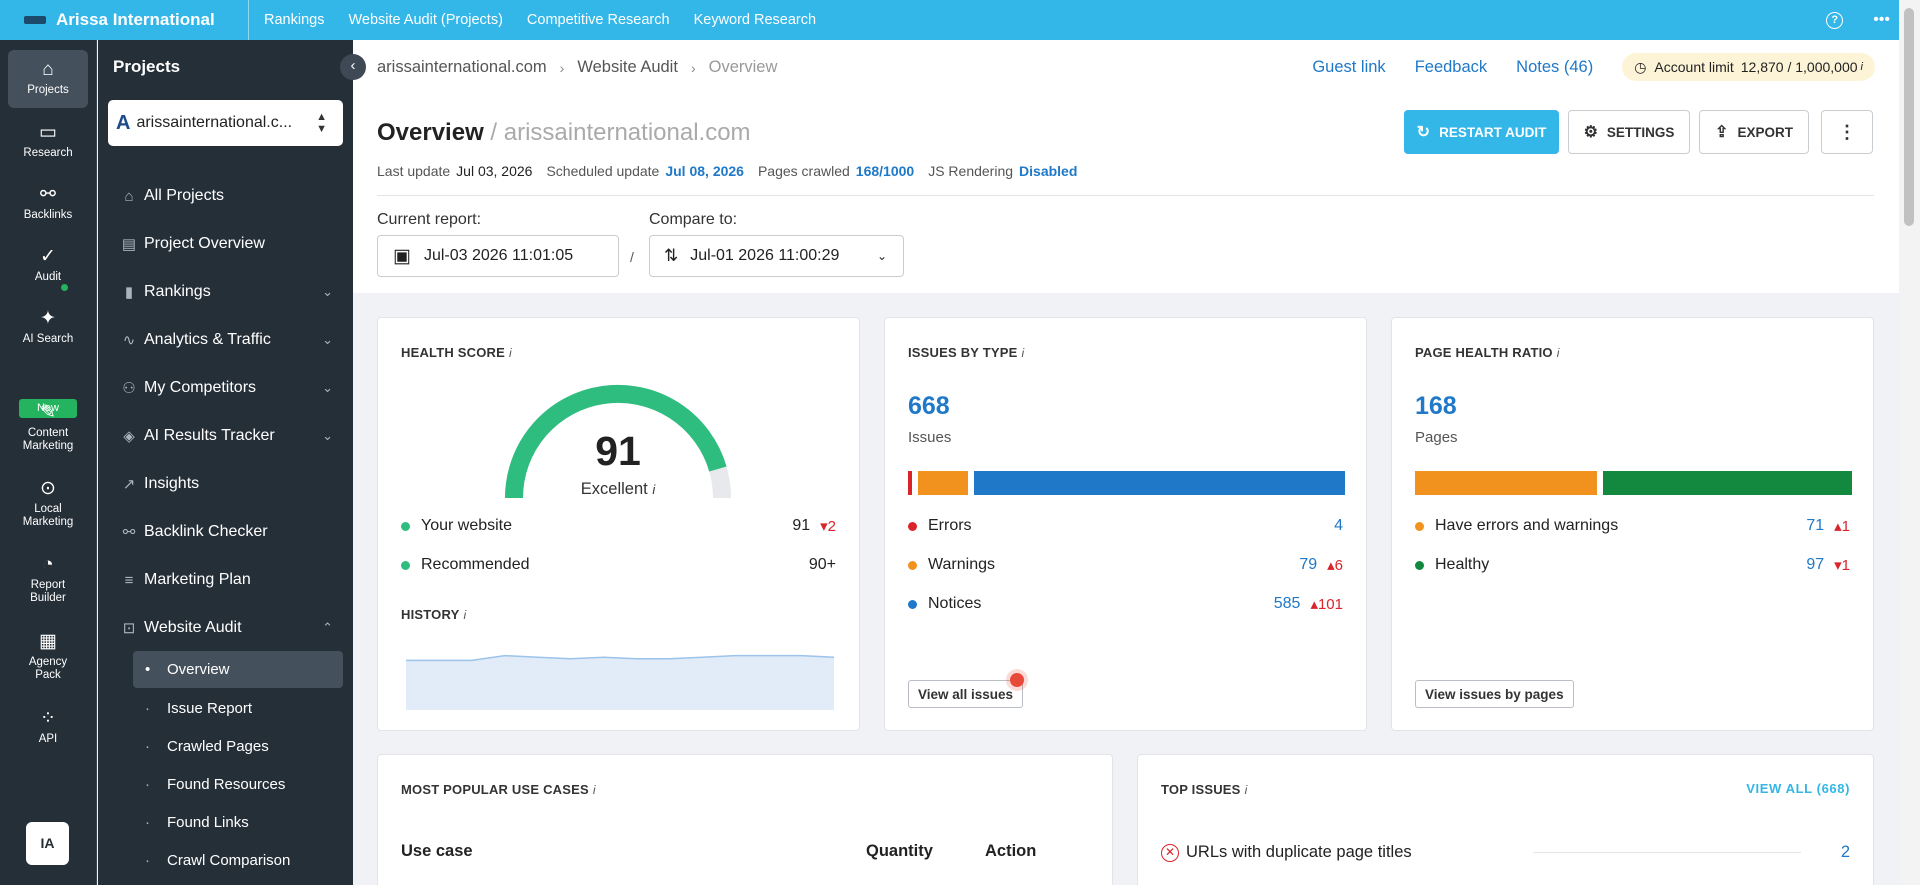  I want to click on view-all-issues-button: View all issues, so click(966, 694).